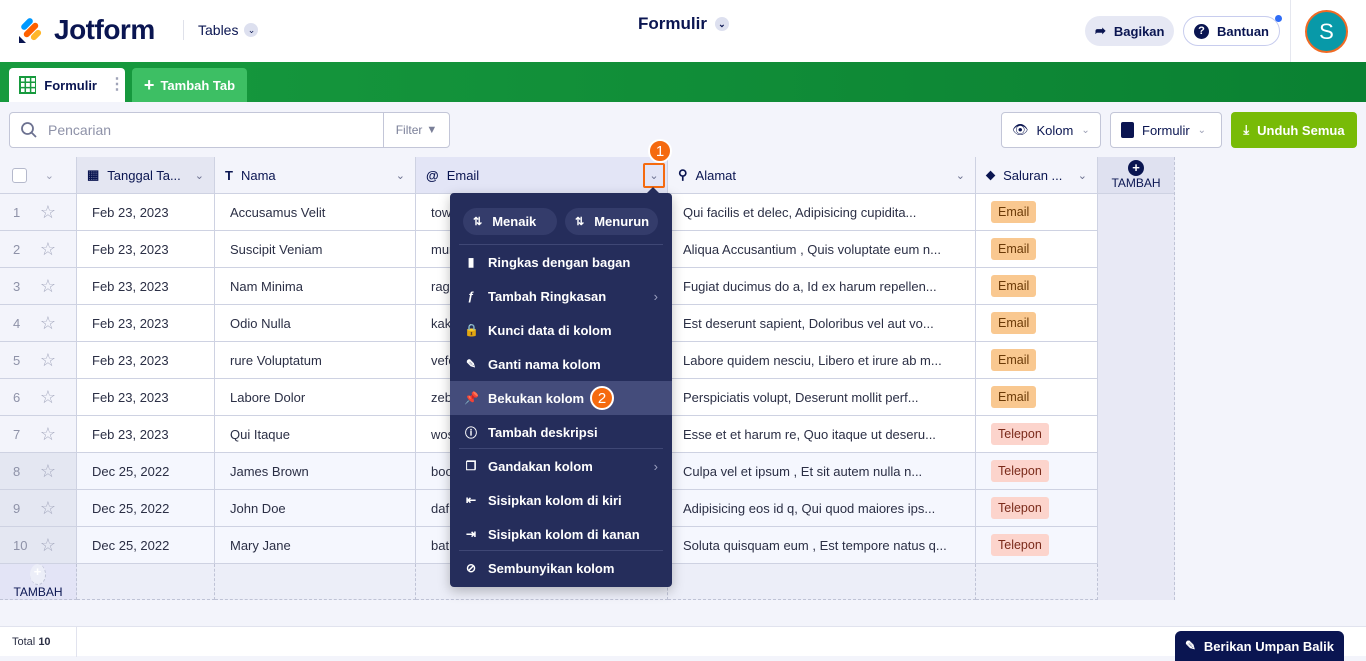 Image resolution: width=1366 pixels, height=661 pixels. Describe the element at coordinates (561, 466) in the screenshot. I see `menu-item: ❐ Gandakan kolom ›` at that location.